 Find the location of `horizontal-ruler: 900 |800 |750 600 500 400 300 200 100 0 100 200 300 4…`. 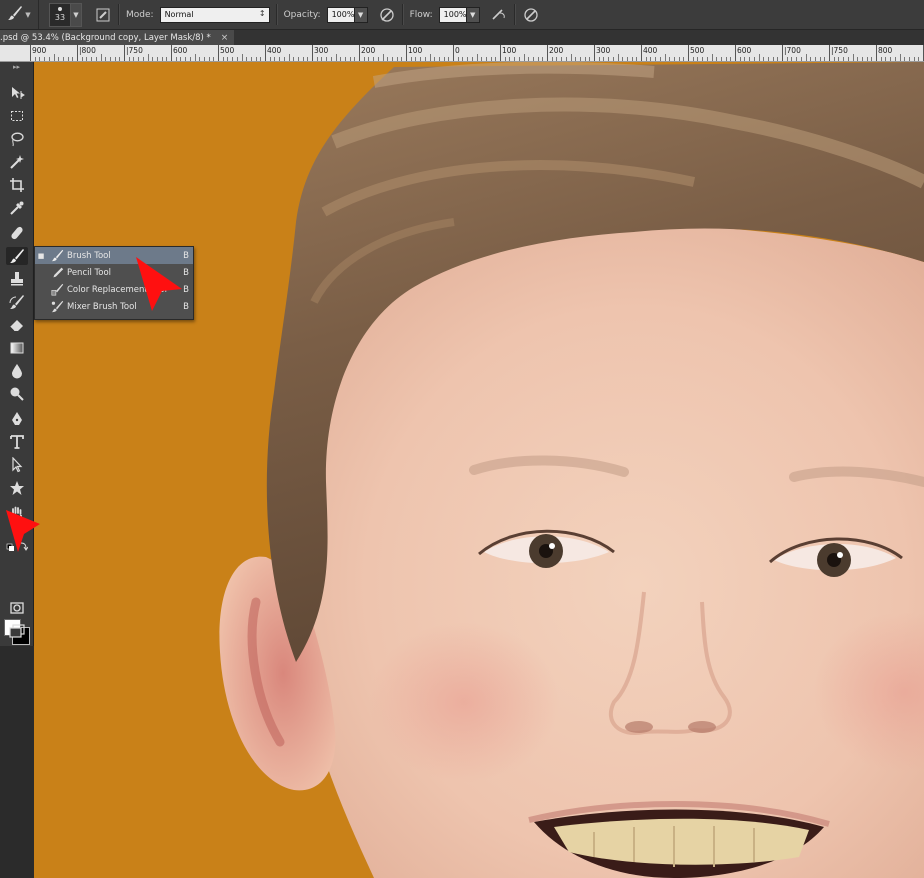

horizontal-ruler: 900 |800 |750 600 500 400 300 200 100 0 100 200 300 4… is located at coordinates (462, 53).